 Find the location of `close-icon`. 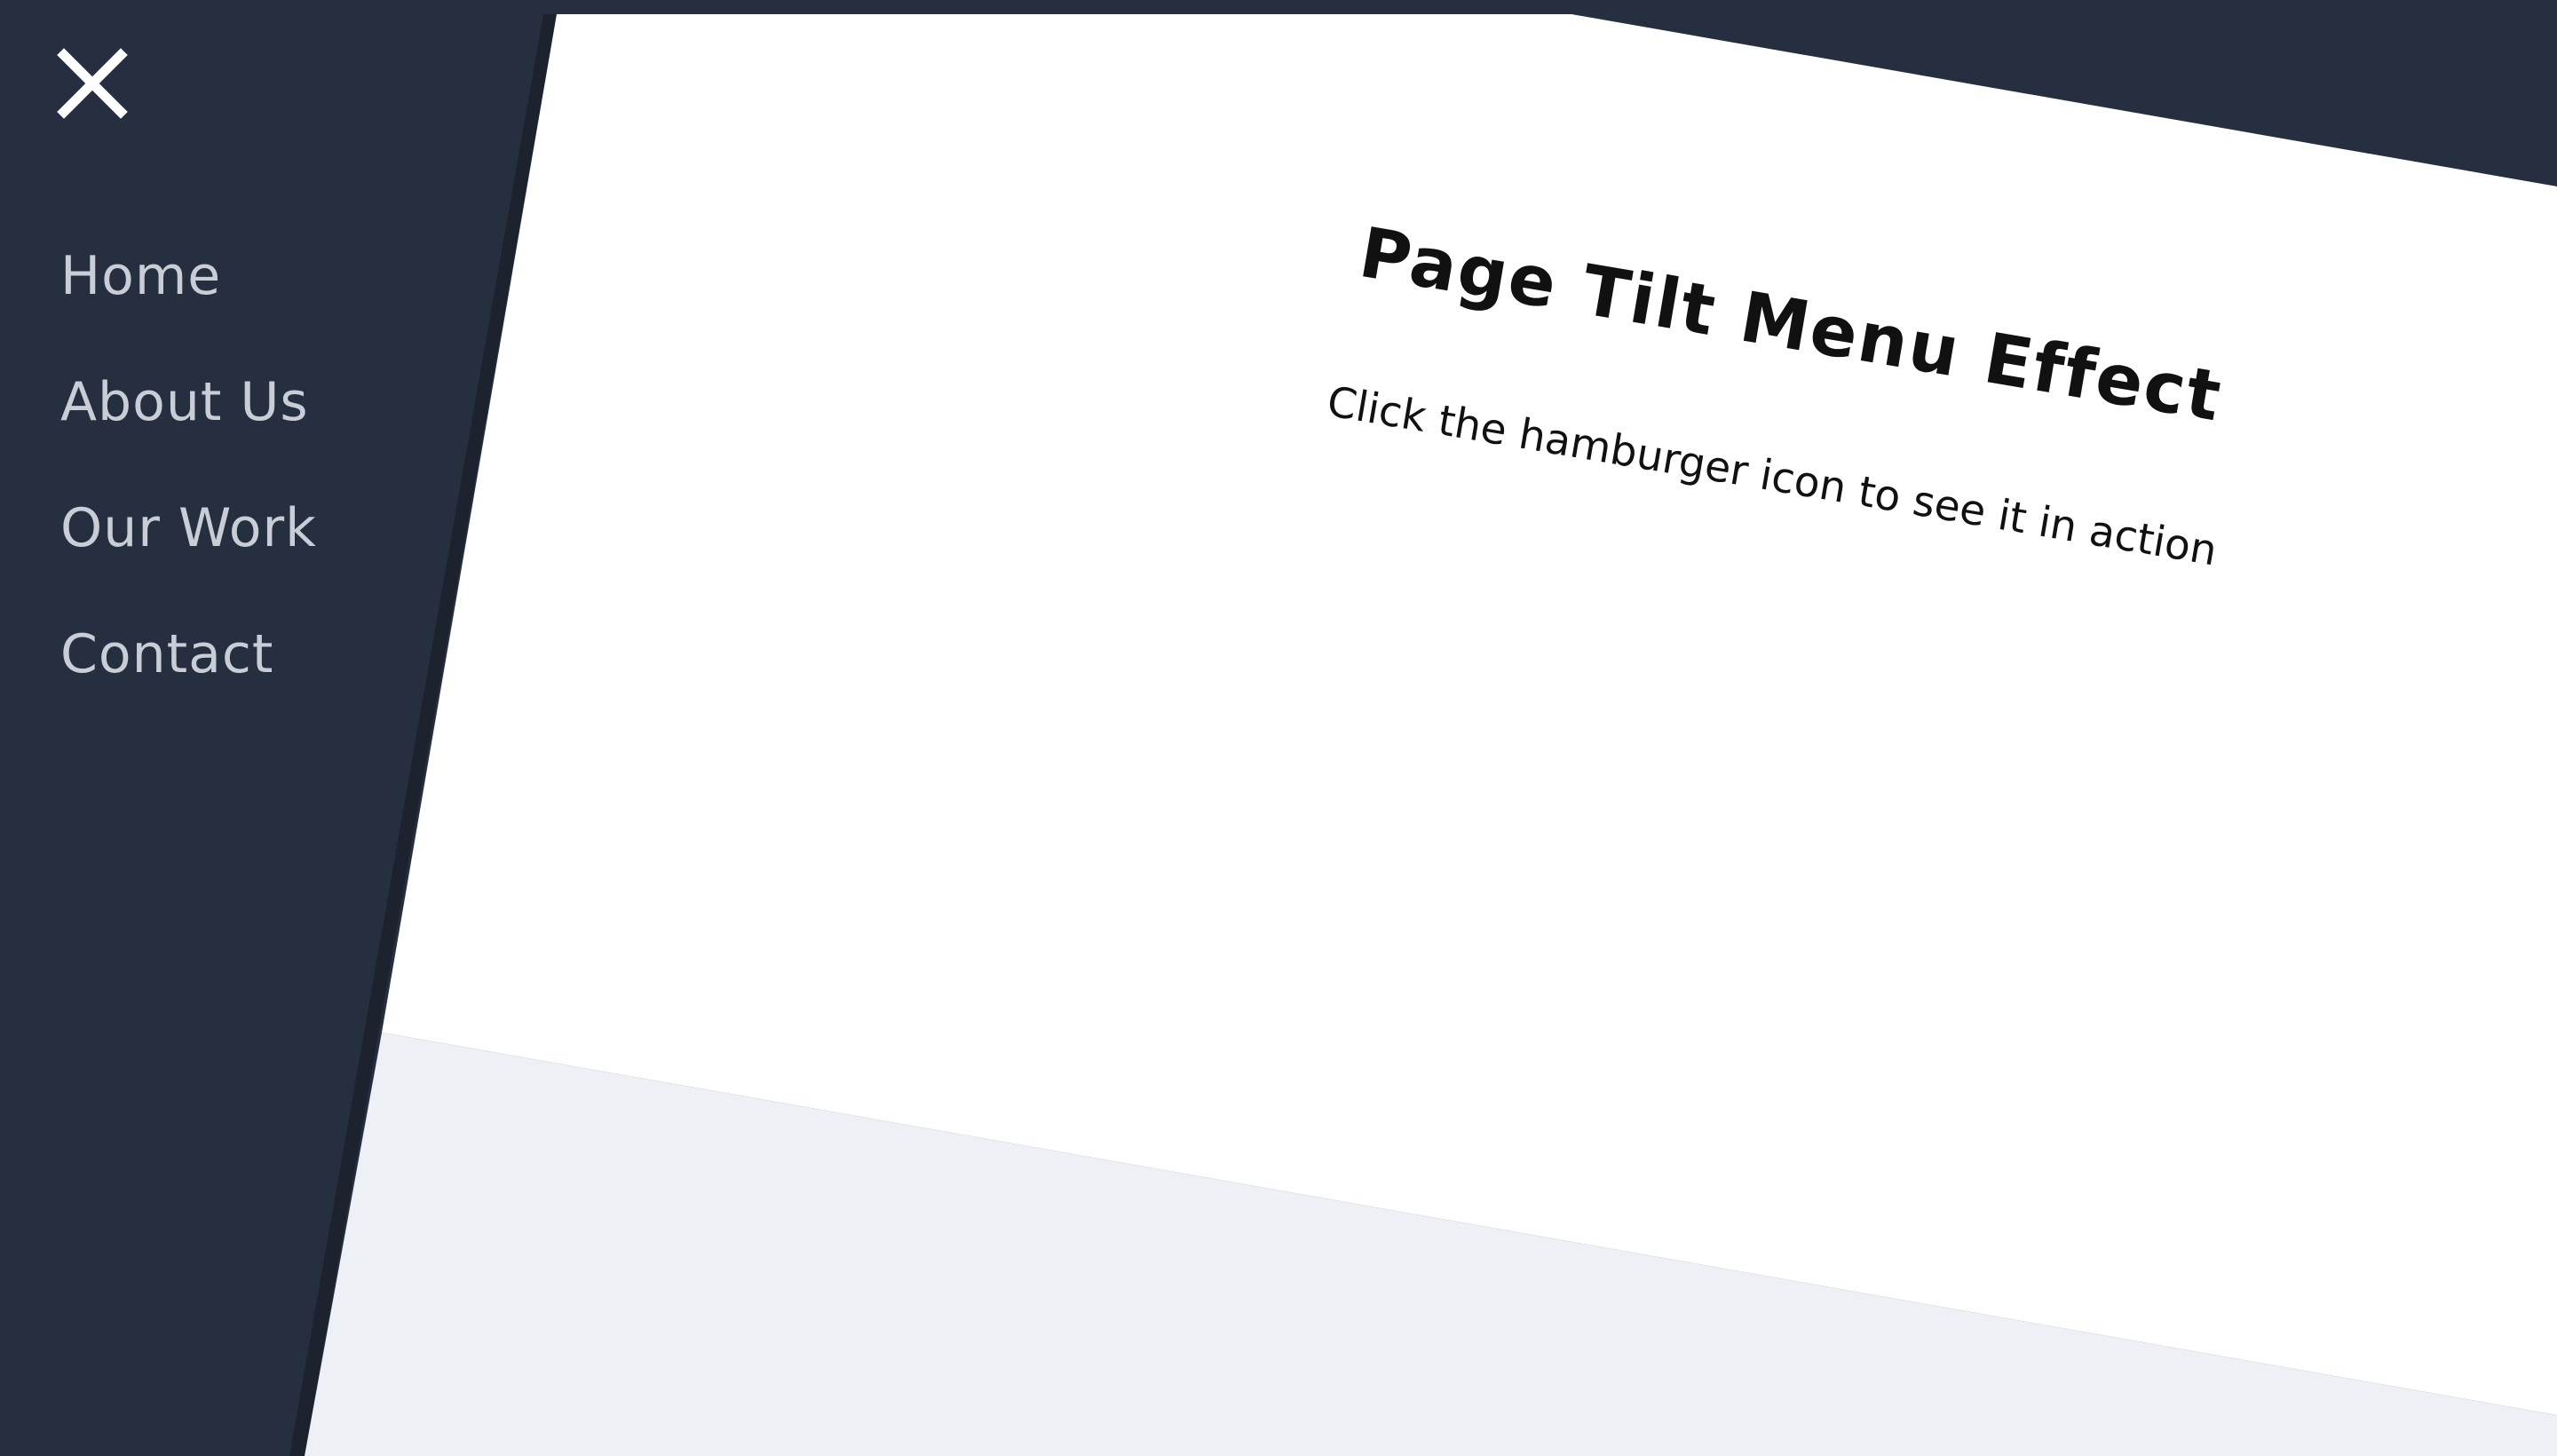

close-icon is located at coordinates (92, 83).